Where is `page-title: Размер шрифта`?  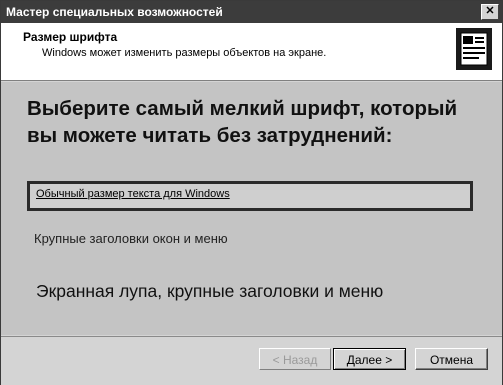
page-title: Размер шрифта is located at coordinates (70, 37).